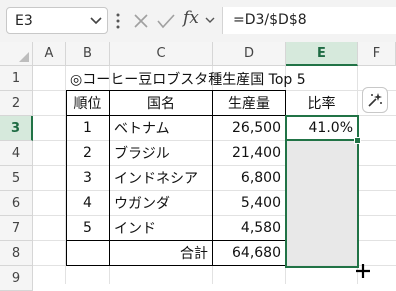 This screenshot has width=396, height=291. What do you see at coordinates (16, 128) in the screenshot?
I see `row-header-3: 3` at bounding box center [16, 128].